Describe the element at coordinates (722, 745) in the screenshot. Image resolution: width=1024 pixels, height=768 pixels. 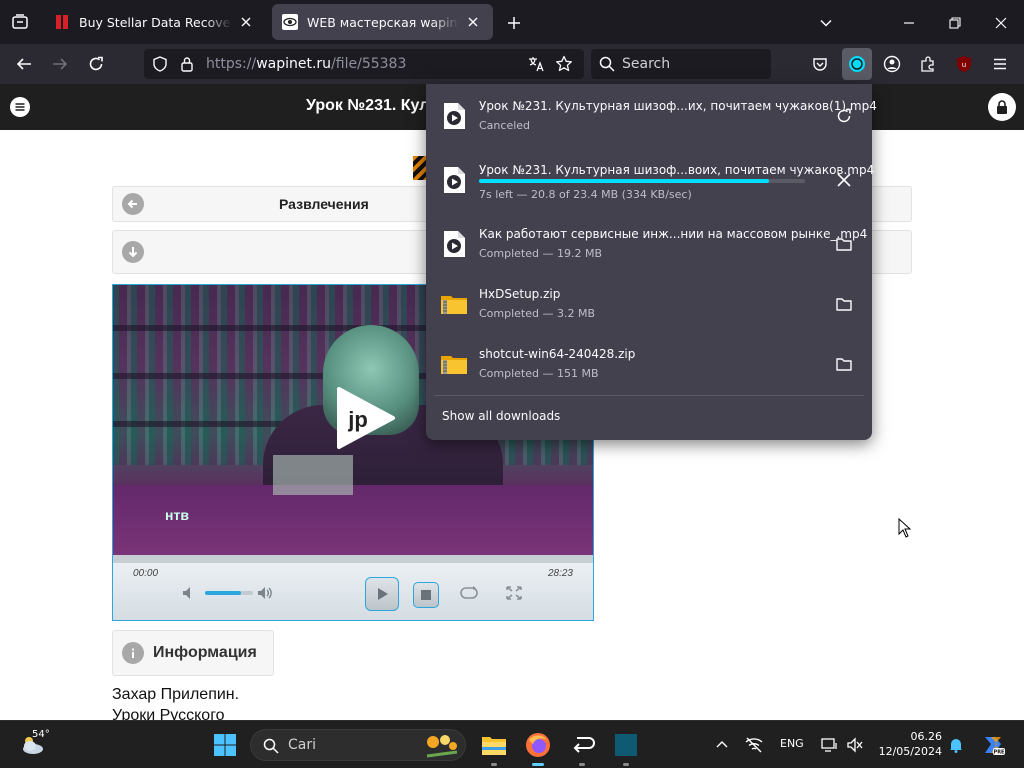
I see `chevron-up-icon` at that location.